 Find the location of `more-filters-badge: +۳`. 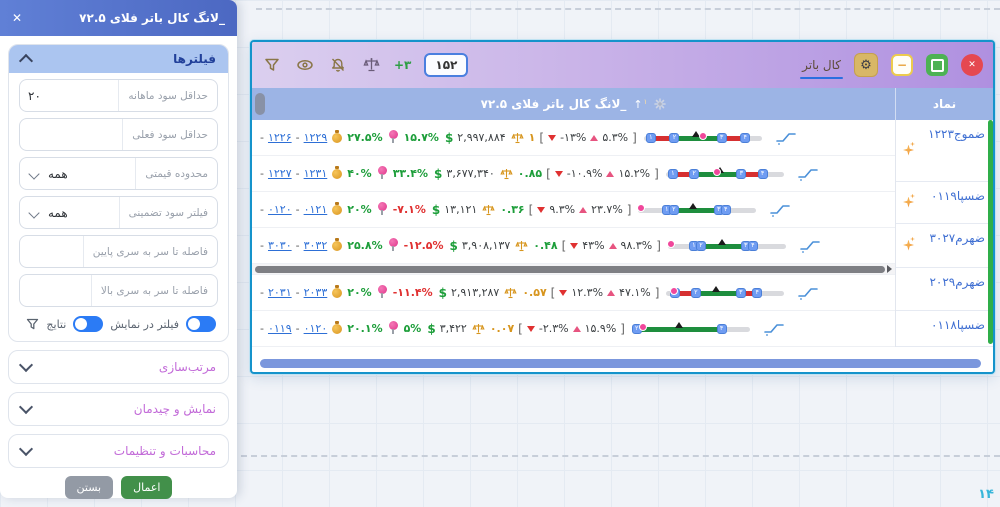

more-filters-badge: +۳ is located at coordinates (402, 65).